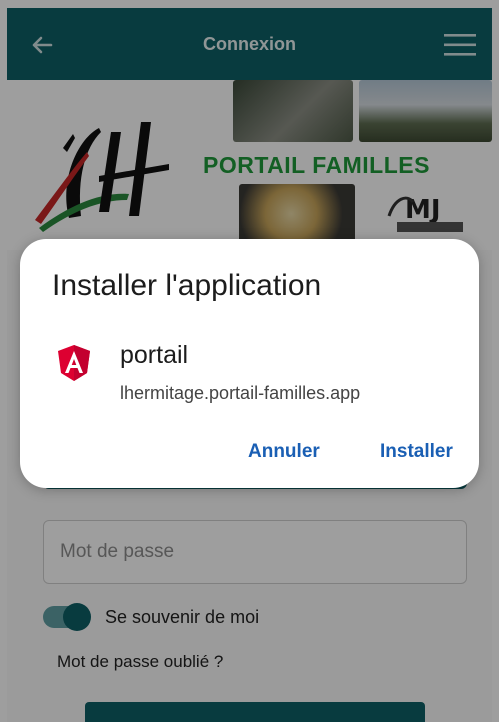 The image size is (499, 722). I want to click on install-button: Installer, so click(416, 452).